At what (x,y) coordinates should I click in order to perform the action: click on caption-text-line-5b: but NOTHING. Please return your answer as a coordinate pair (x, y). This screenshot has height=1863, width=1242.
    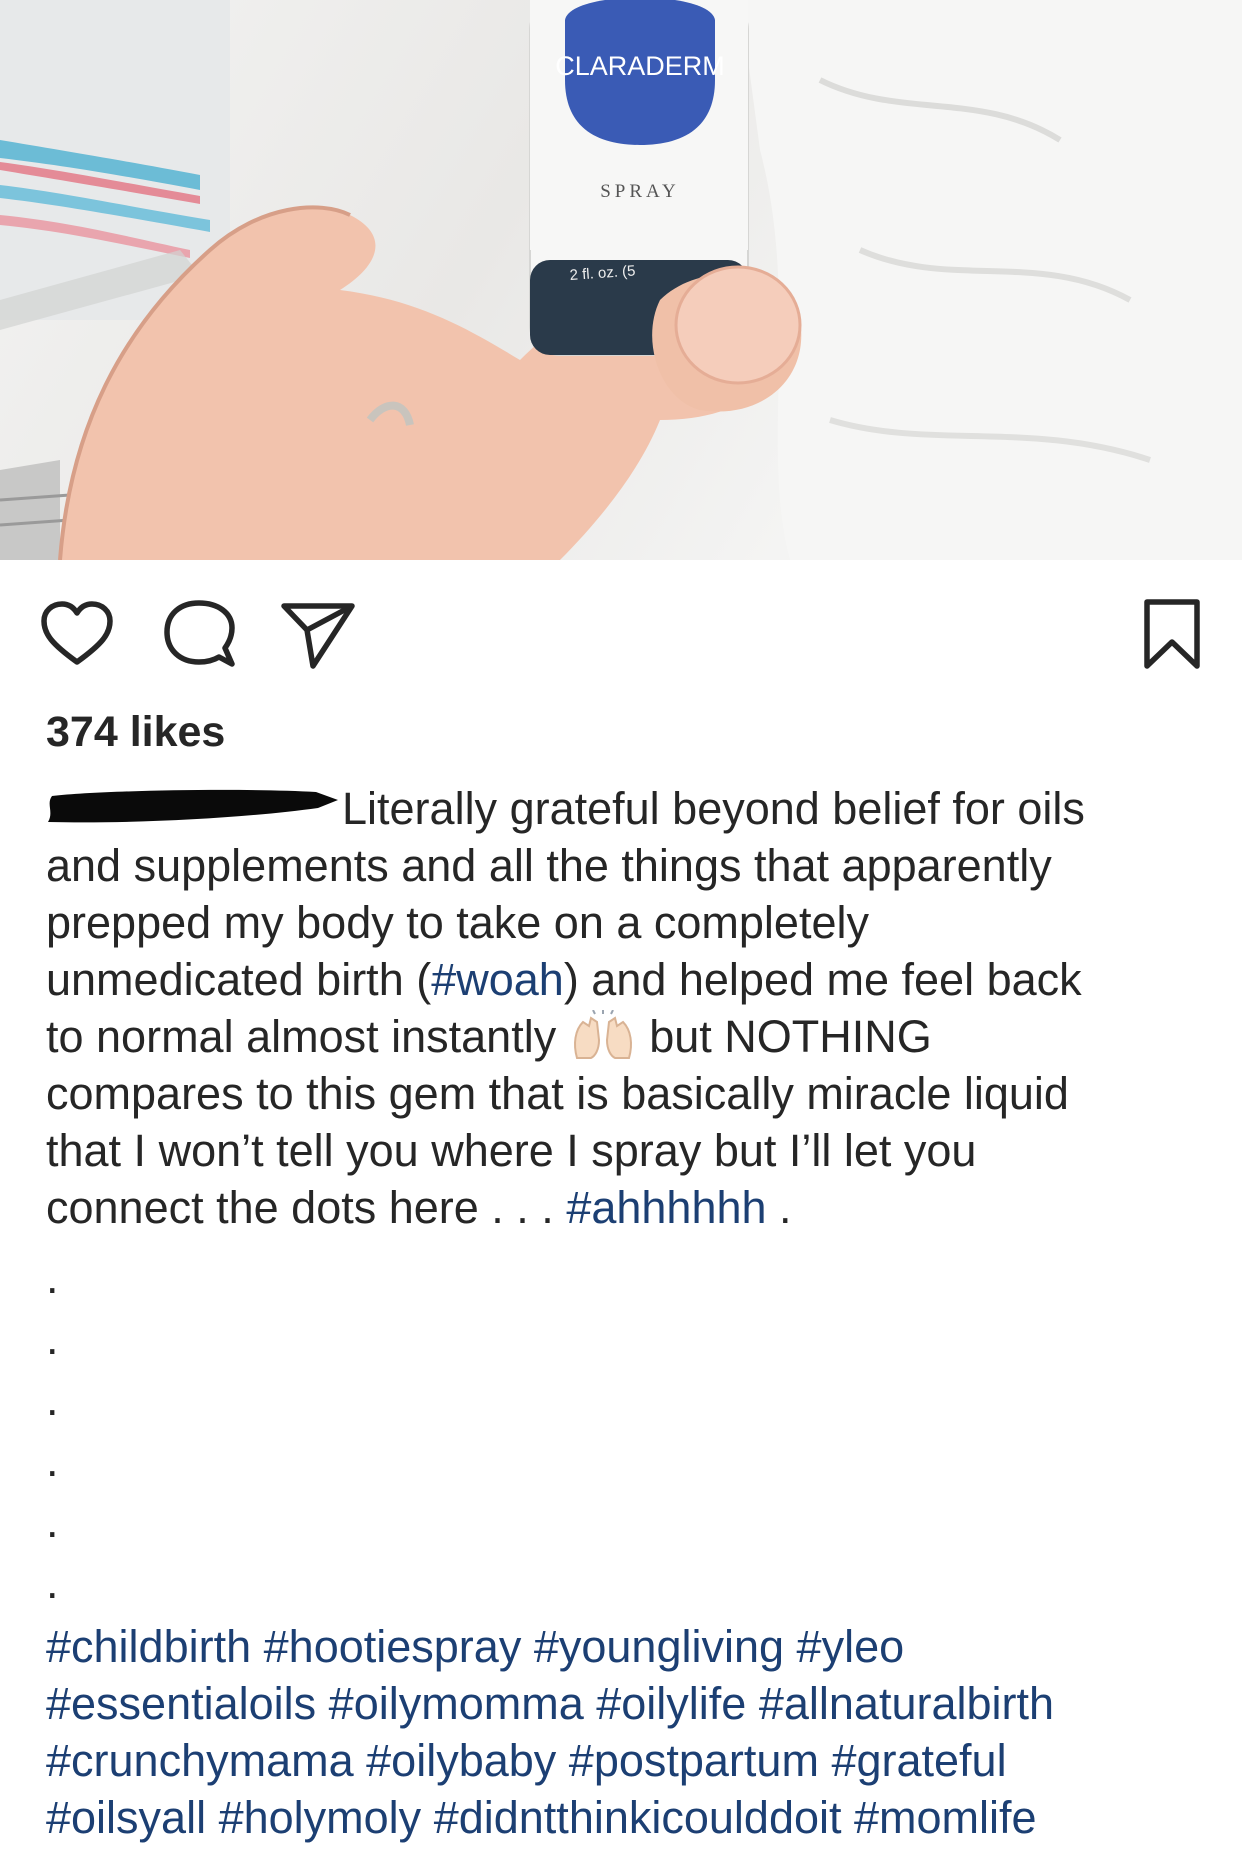
    Looking at the image, I should click on (784, 1036).